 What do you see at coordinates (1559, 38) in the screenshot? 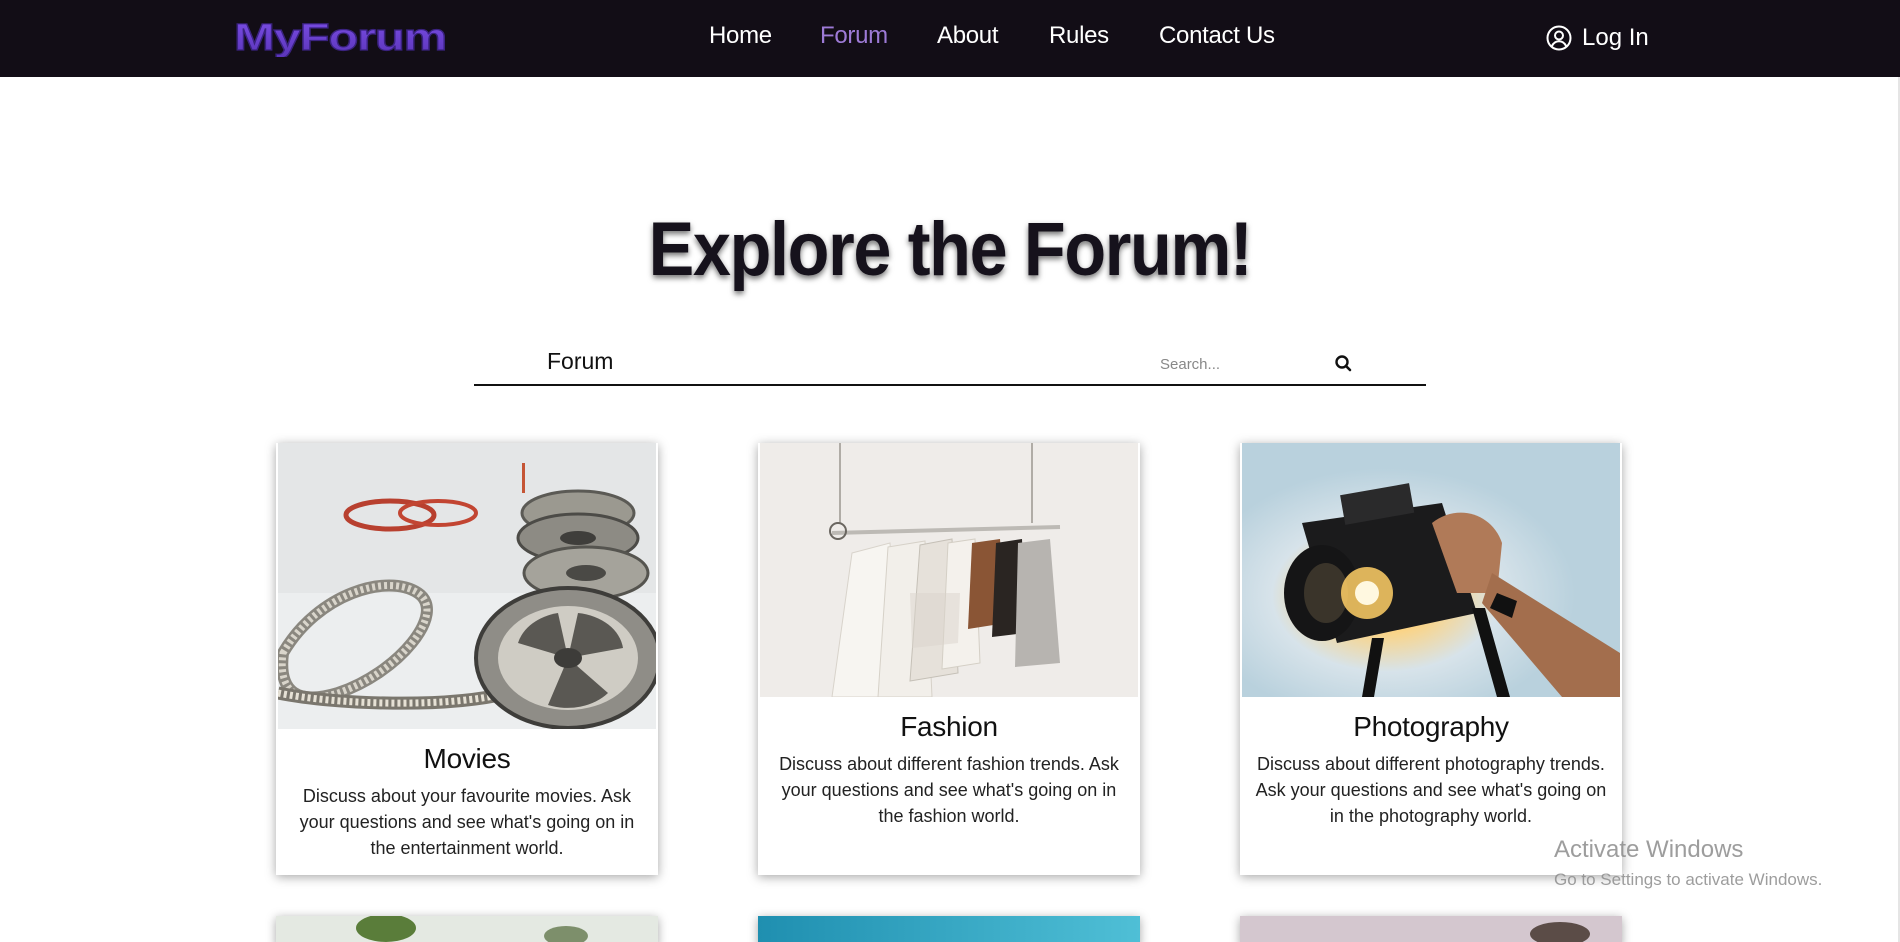
I see `user-circle-icon` at bounding box center [1559, 38].